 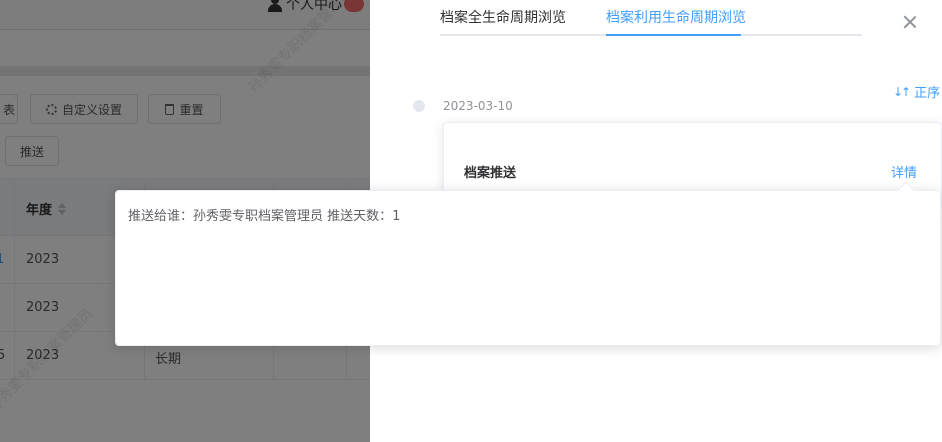 I want to click on timeline-date: 2023-03-10, so click(x=478, y=106).